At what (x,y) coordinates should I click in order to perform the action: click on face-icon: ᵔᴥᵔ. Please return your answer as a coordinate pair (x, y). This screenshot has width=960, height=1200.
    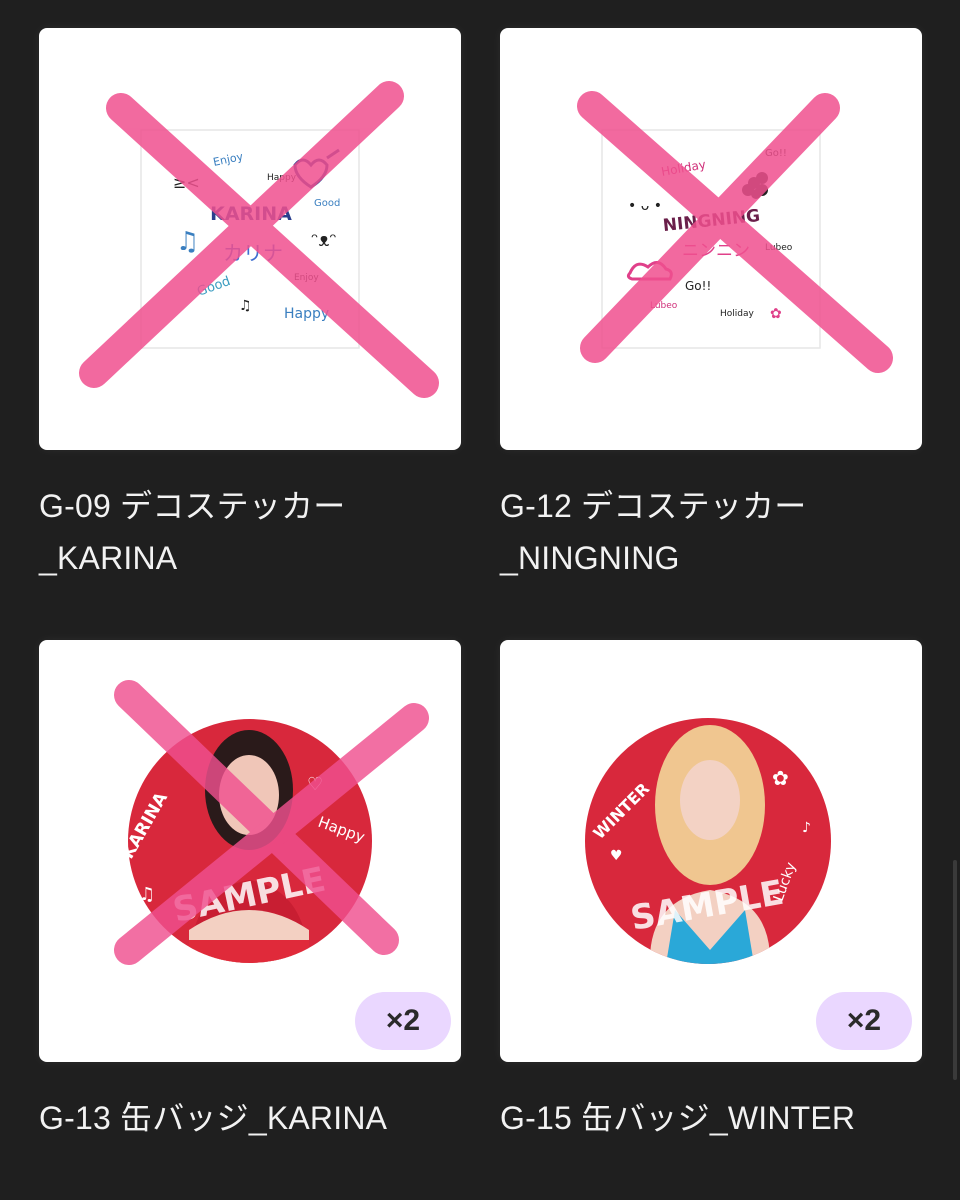
    Looking at the image, I should click on (324, 240).